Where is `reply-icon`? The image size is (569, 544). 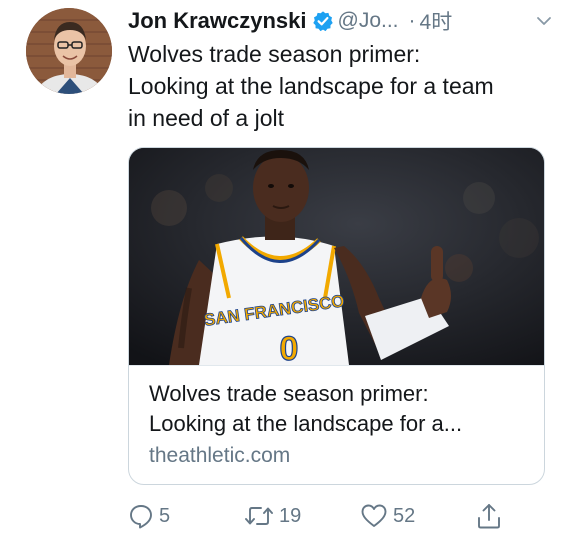
reply-icon is located at coordinates (141, 516).